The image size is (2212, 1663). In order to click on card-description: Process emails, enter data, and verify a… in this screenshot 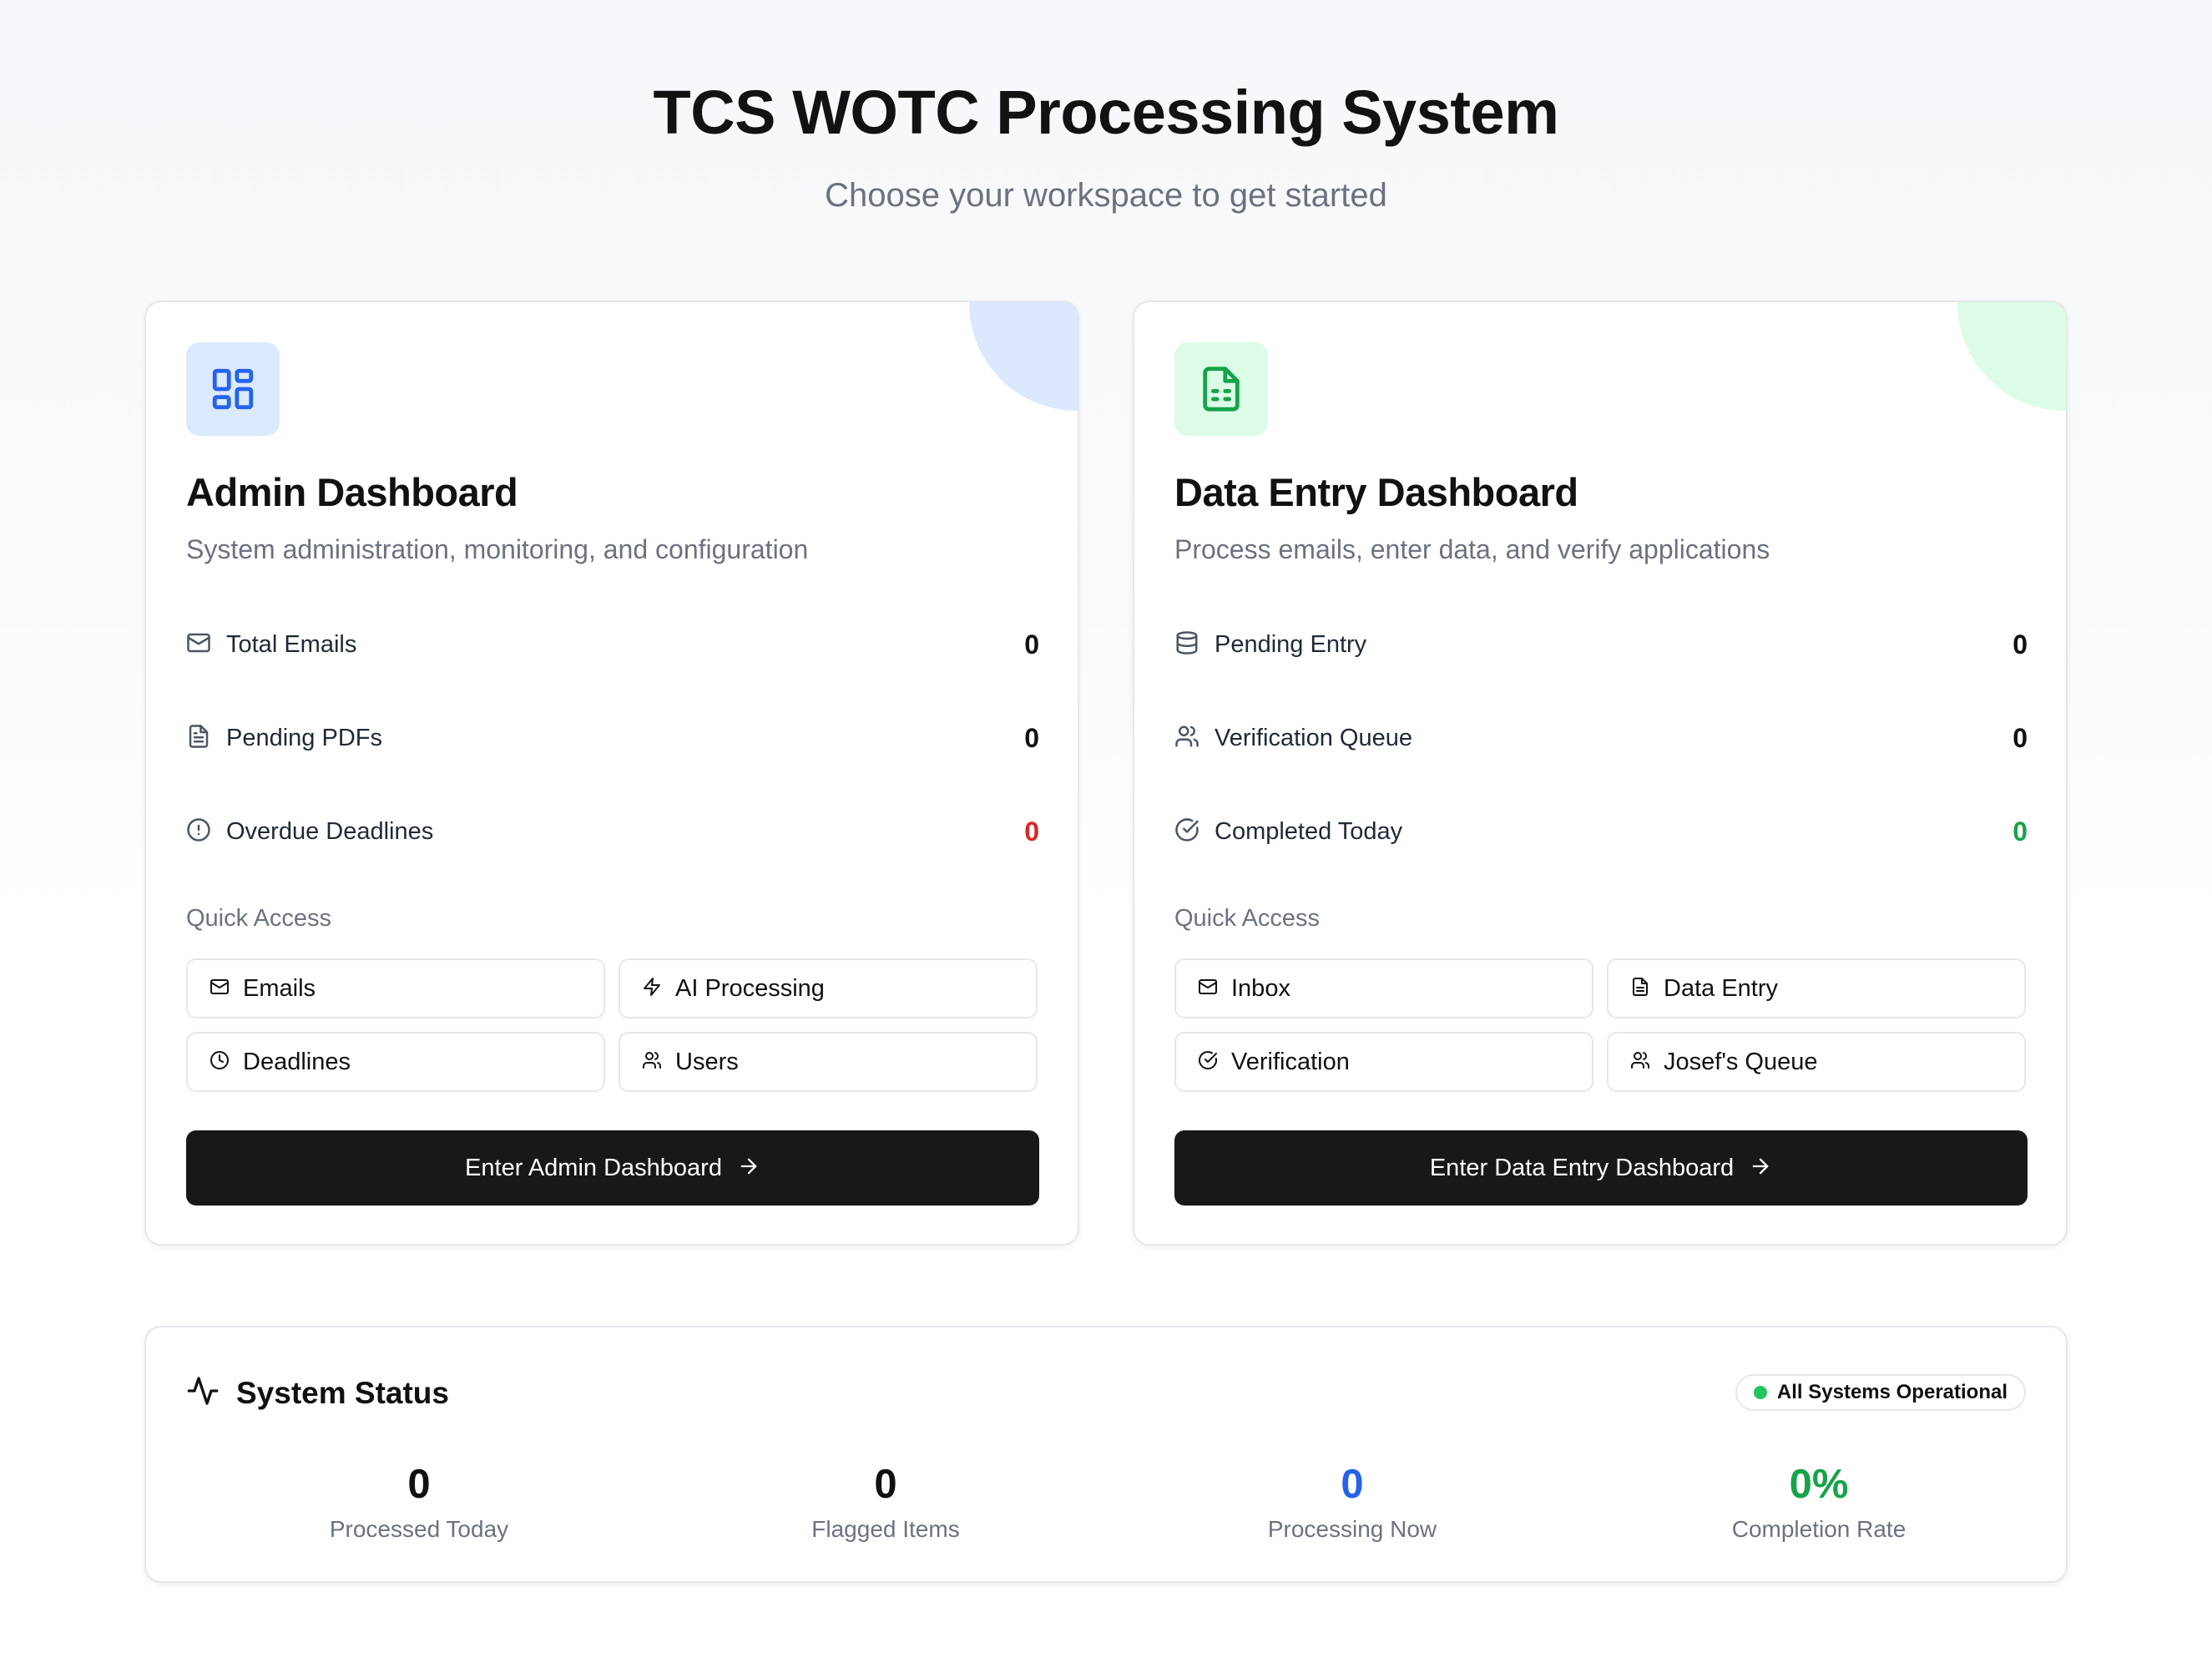, I will do `click(1472, 549)`.